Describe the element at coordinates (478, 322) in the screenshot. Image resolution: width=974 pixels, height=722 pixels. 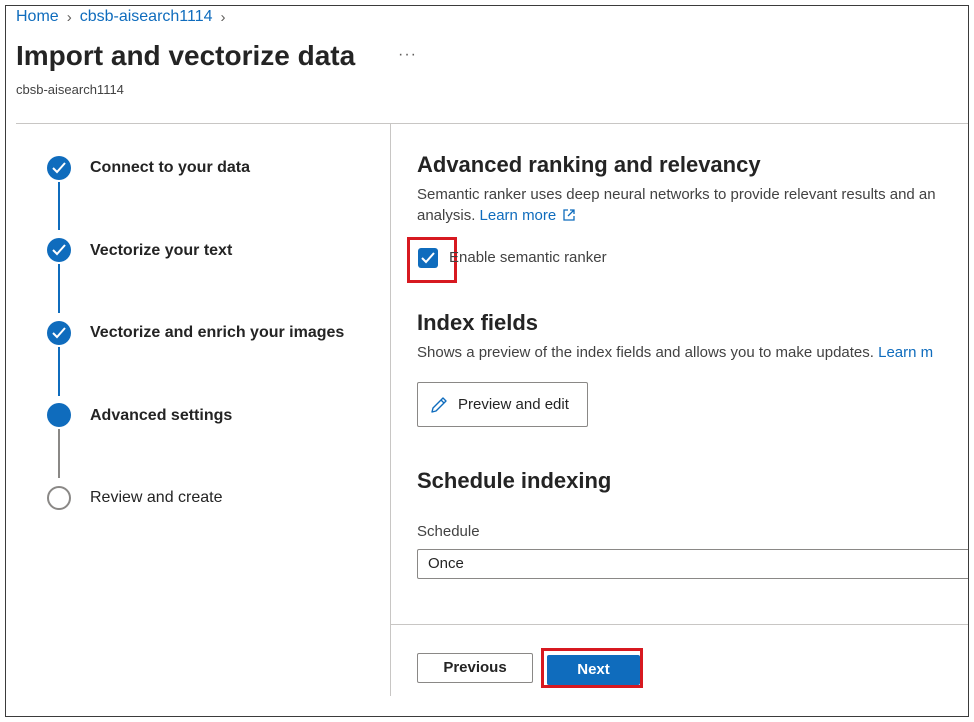
I see `index-fields-heading: Index fields` at that location.